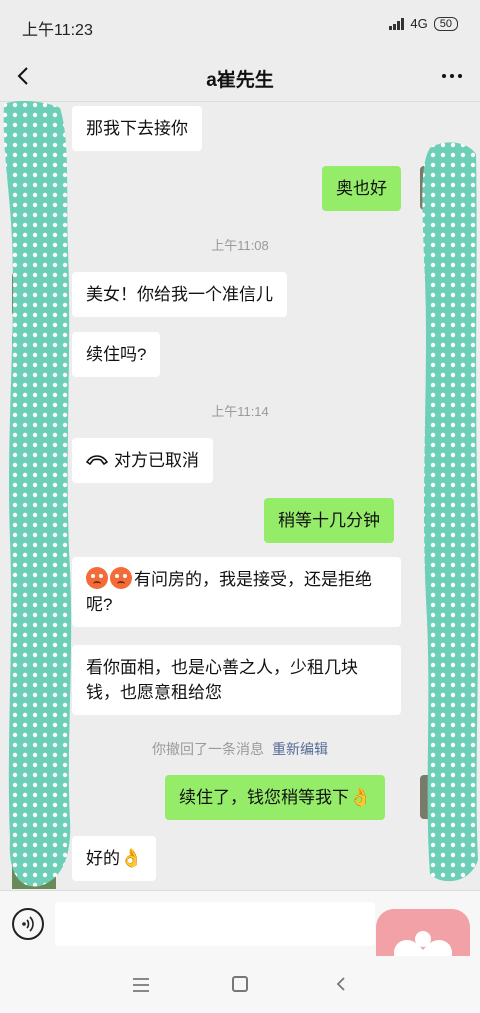 This screenshot has height=1013, width=480. Describe the element at coordinates (236, 592) in the screenshot. I see `message-bubble: 有问房的，我是接受，还是拒绝呢?` at that location.